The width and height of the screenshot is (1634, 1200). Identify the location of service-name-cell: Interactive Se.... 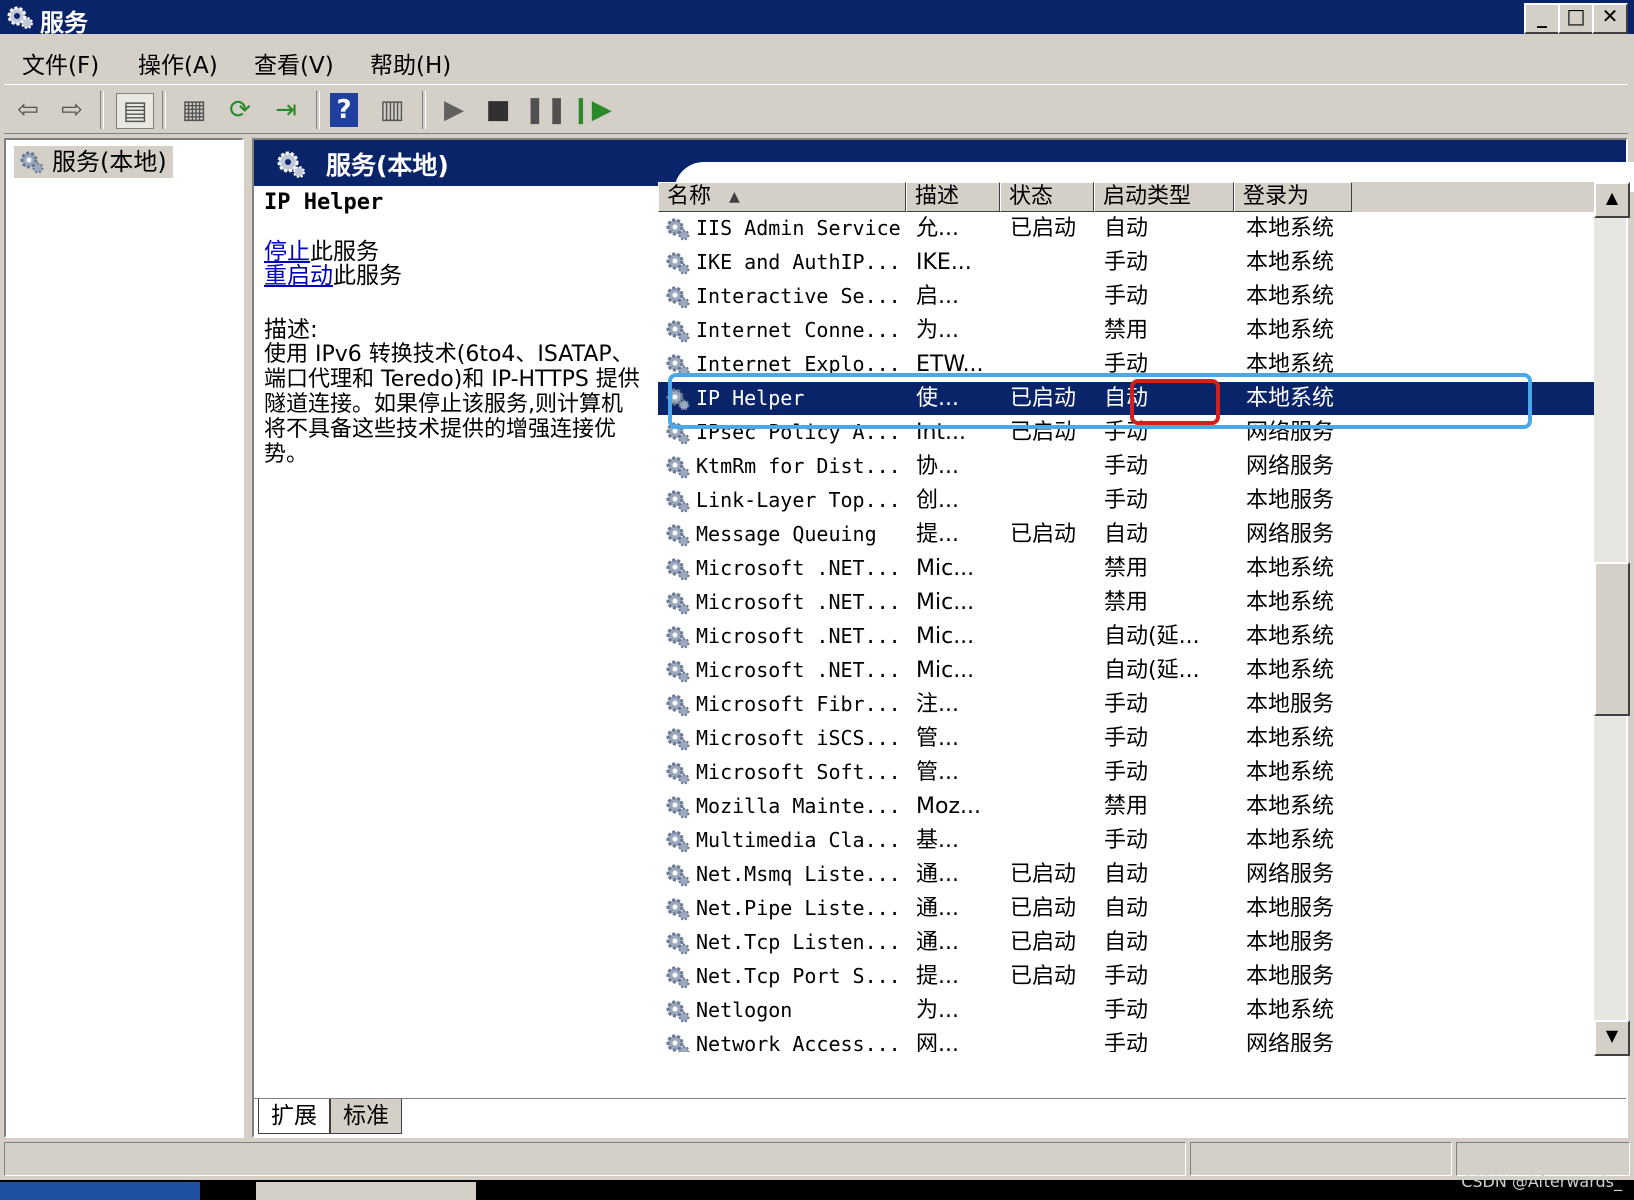
(798, 296).